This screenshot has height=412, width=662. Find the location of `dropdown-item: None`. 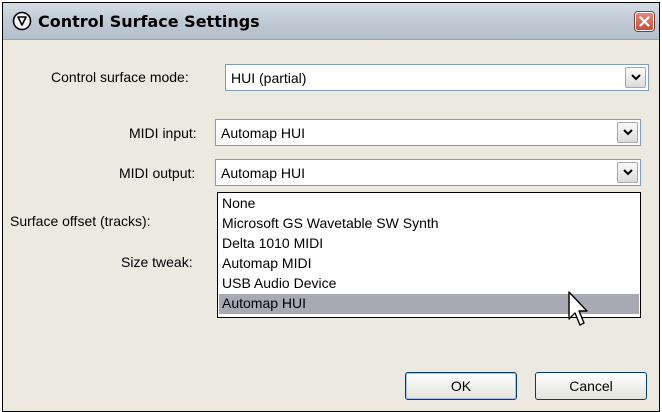

dropdown-item: None is located at coordinates (429, 204).